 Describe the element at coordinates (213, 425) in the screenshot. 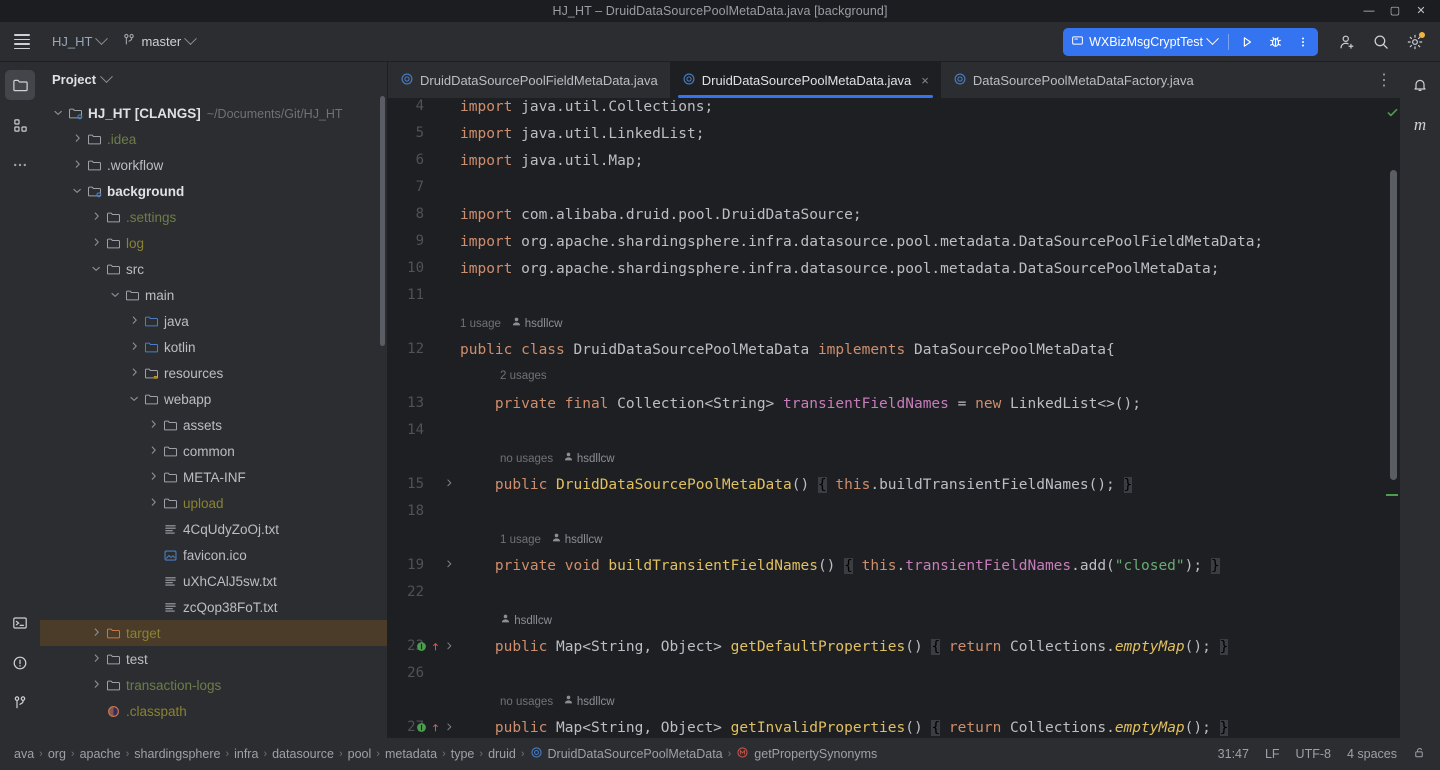

I see `tree-row: assets` at that location.